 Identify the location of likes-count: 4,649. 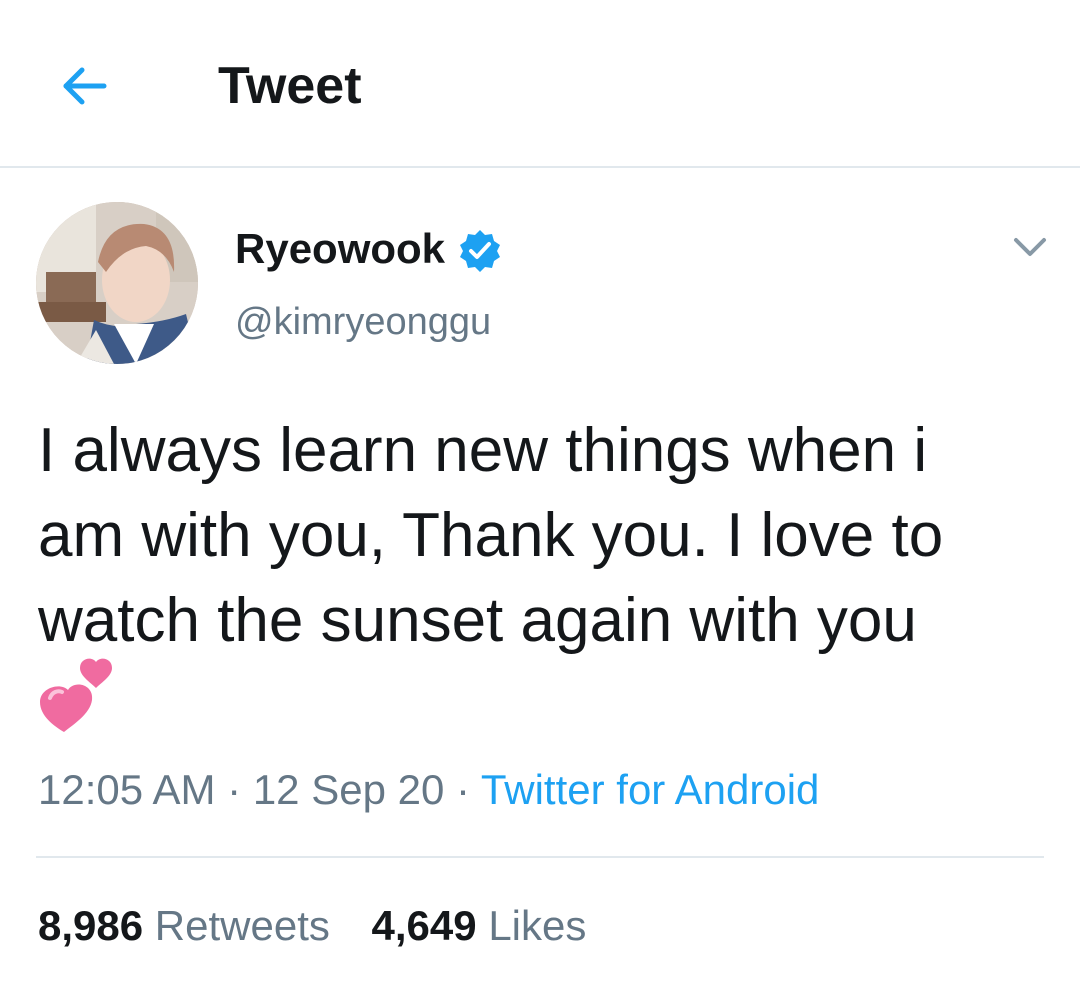
(424, 925).